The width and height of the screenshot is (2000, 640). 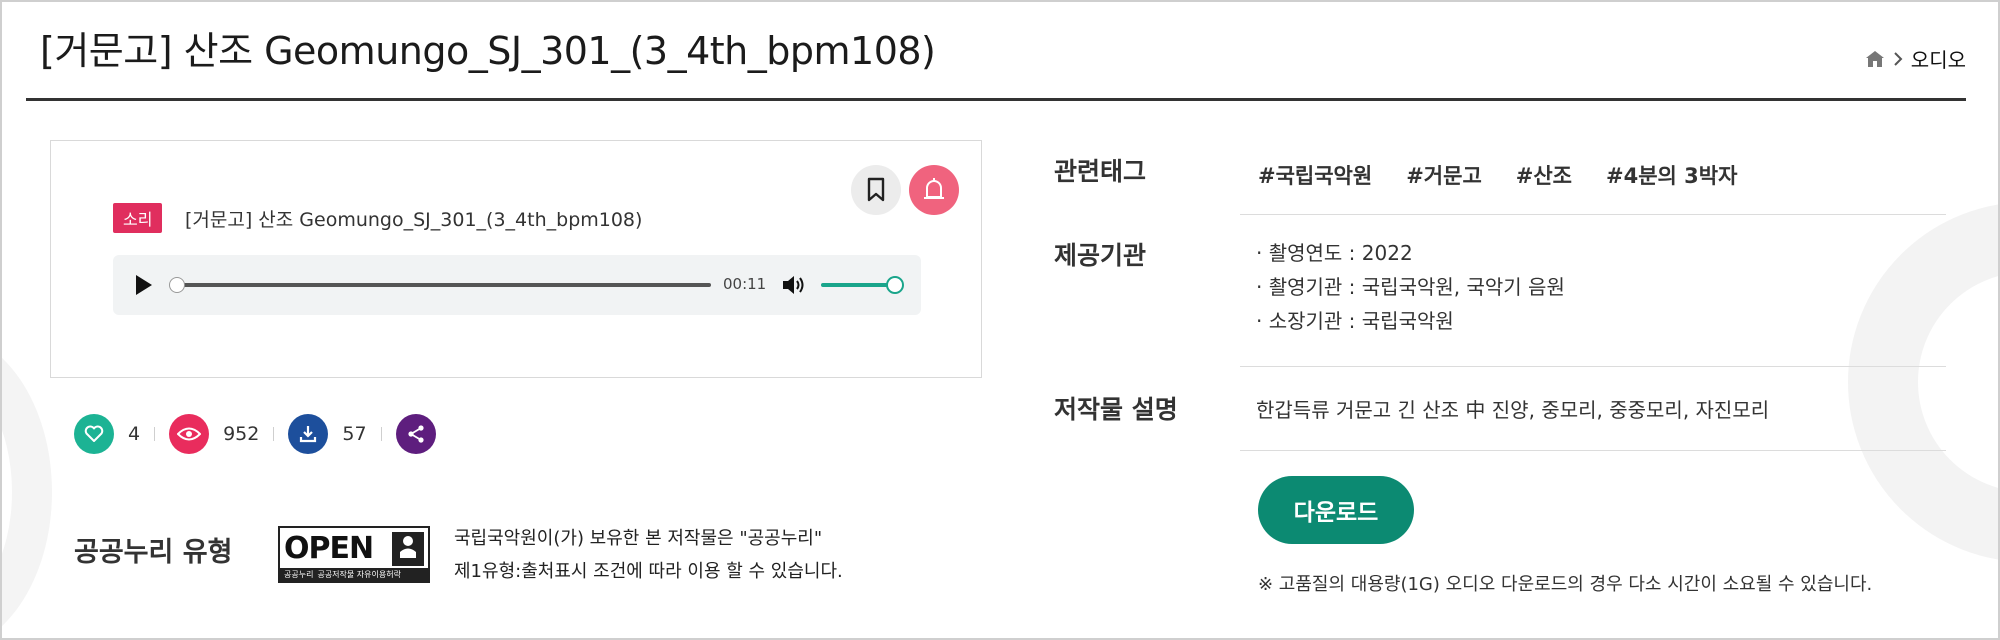 I want to click on current-time: 00:11, so click(x=745, y=284).